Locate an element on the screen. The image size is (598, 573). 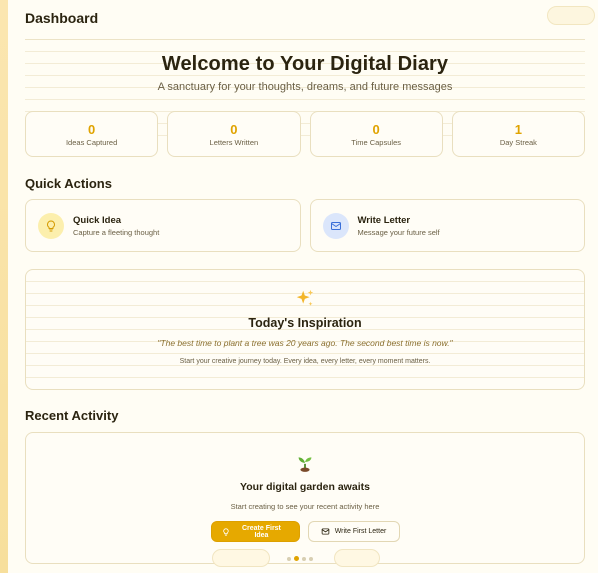
bottom-pill-right is located at coordinates (357, 558).